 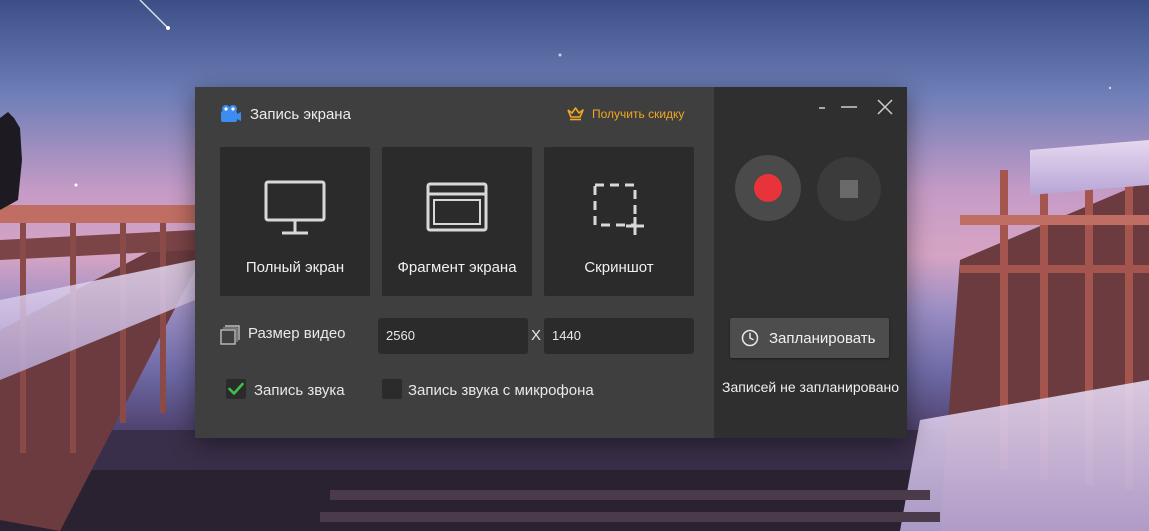 I want to click on dash-icon, so click(x=849, y=107).